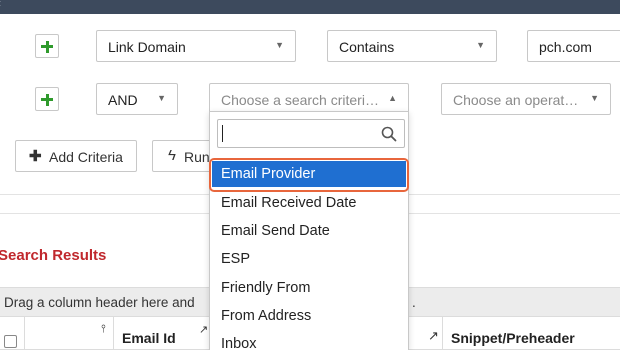 This screenshot has width=620, height=350. What do you see at coordinates (147, 47) in the screenshot?
I see `criteria-field-value: Link Domain` at bounding box center [147, 47].